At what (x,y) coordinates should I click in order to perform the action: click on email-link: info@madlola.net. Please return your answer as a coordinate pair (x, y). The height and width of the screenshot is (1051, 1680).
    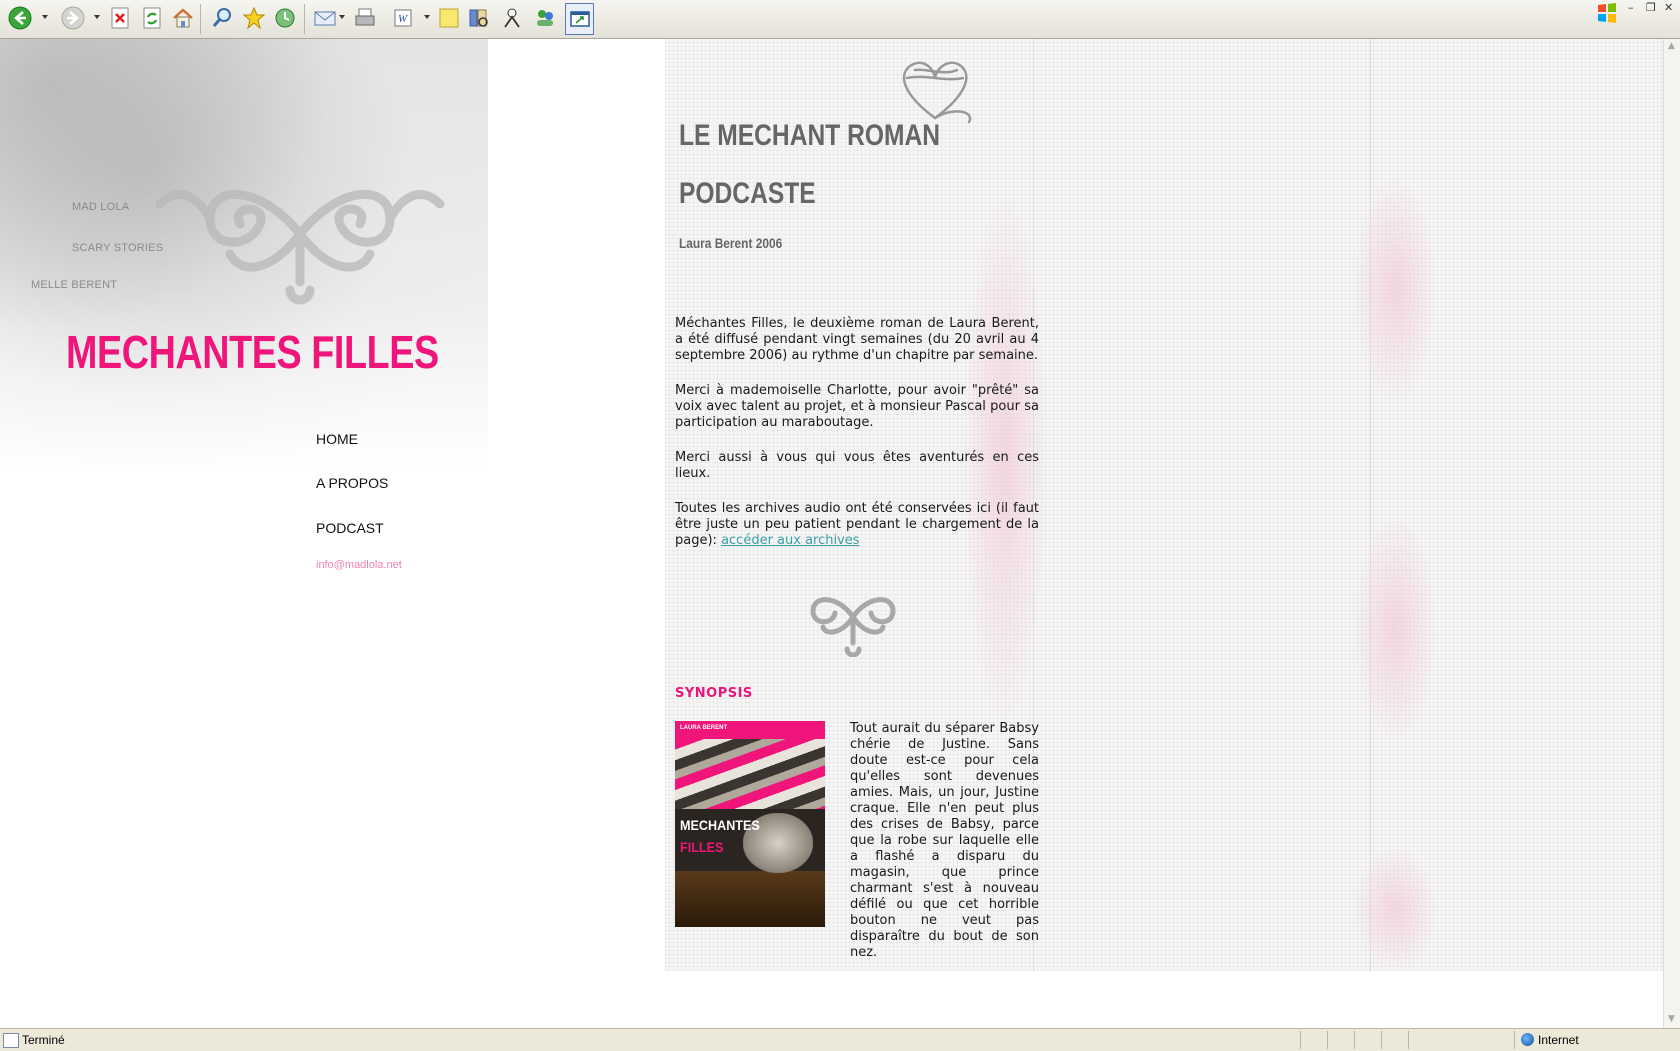
    Looking at the image, I should click on (359, 565).